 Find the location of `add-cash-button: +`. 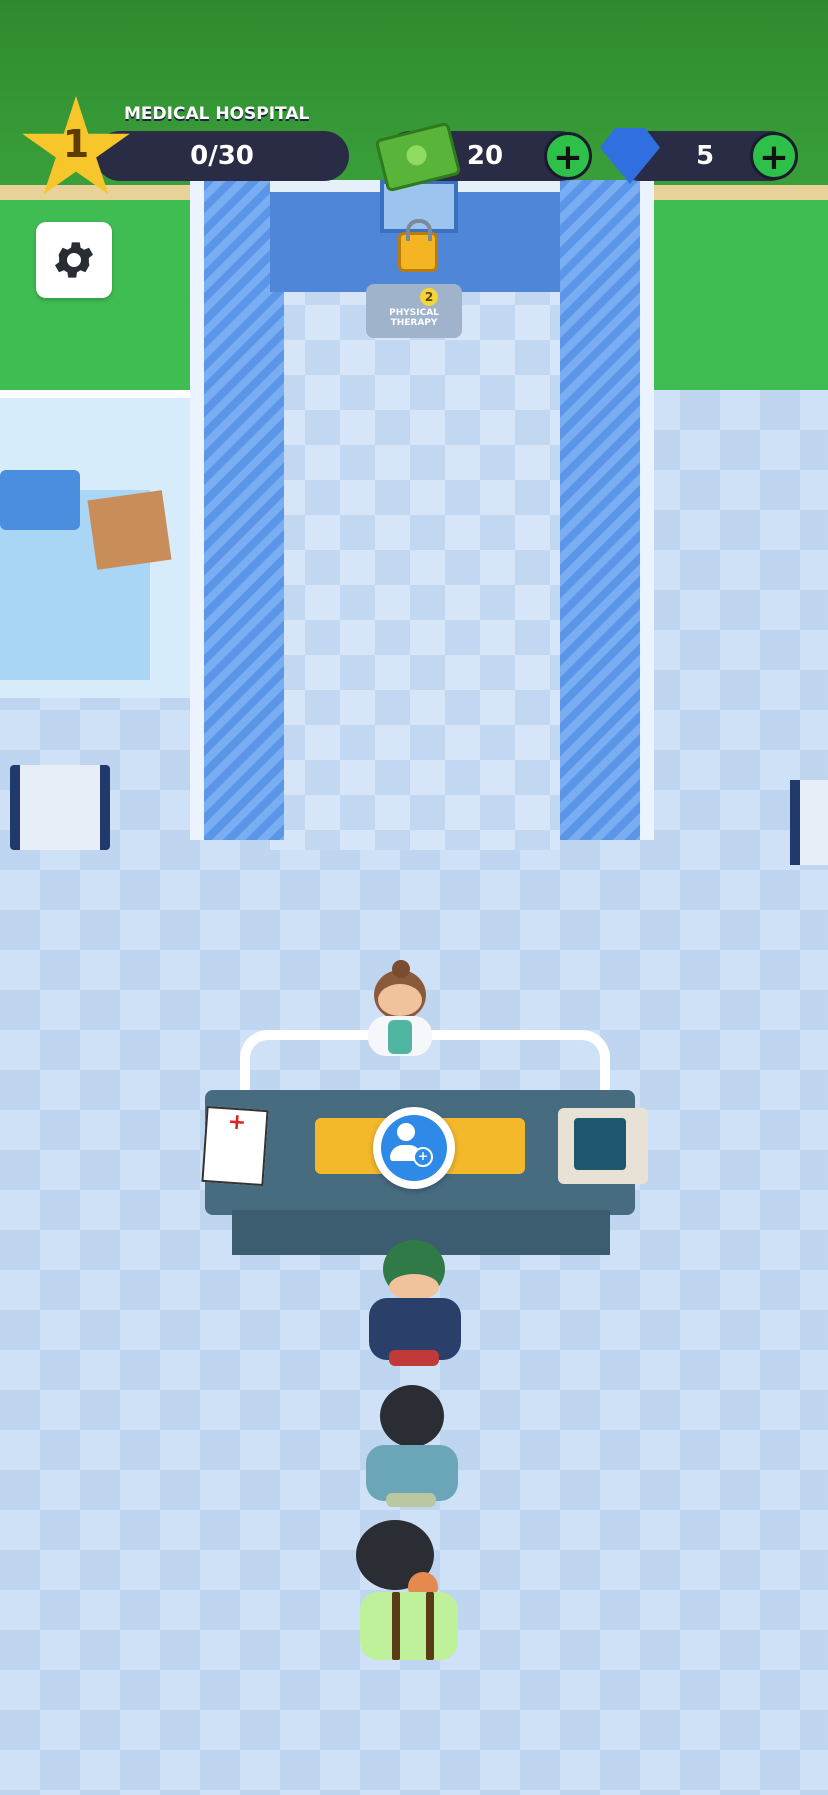

add-cash-button: + is located at coordinates (568, 156).